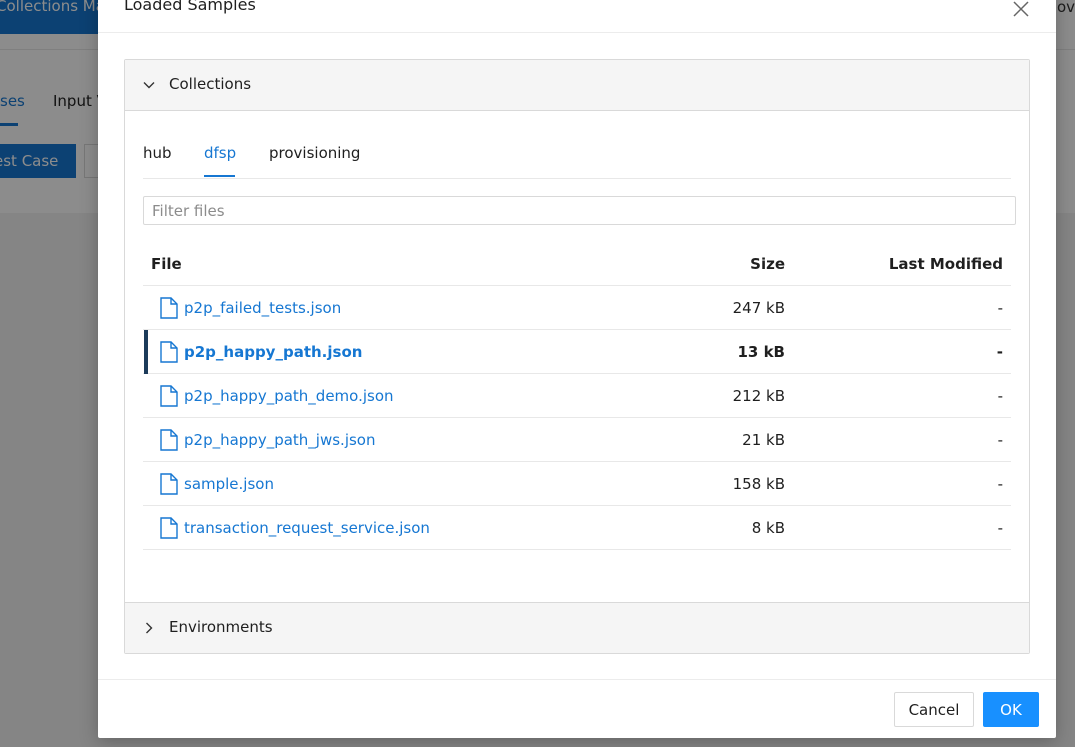 The width and height of the screenshot is (1075, 747). I want to click on table-row: sample.json 158 kB -, so click(577, 483).